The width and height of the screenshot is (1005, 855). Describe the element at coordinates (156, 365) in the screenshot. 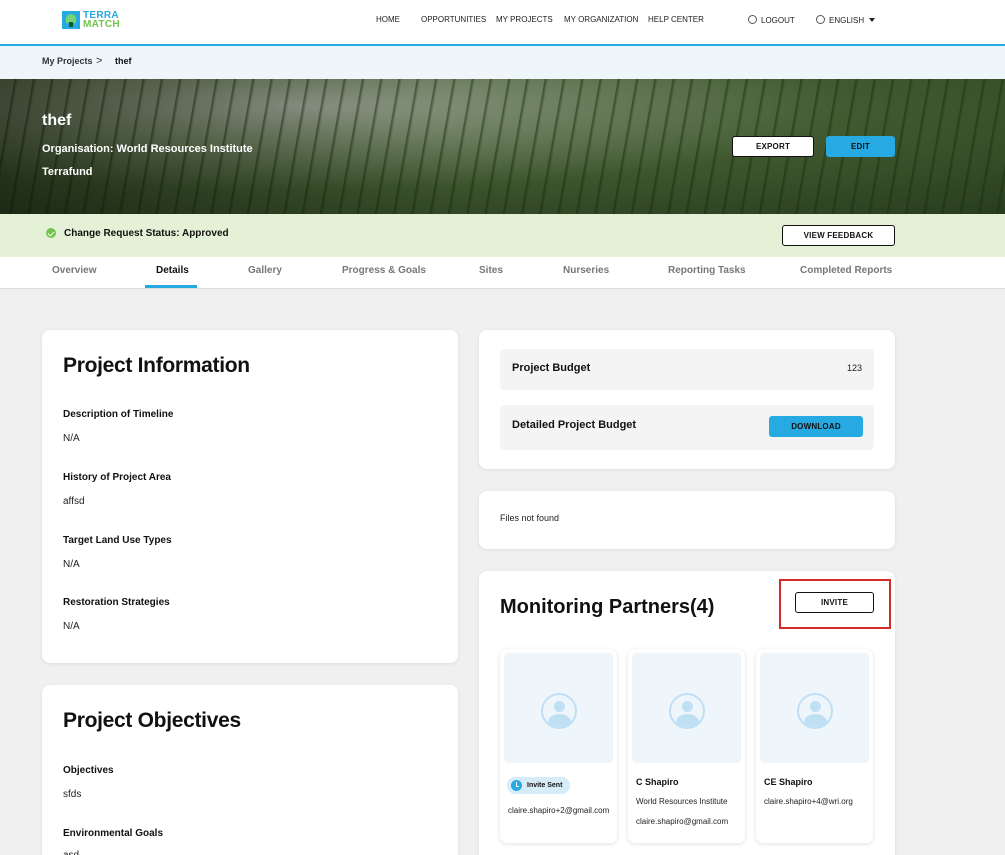

I see `project-information-title: Project Information` at that location.